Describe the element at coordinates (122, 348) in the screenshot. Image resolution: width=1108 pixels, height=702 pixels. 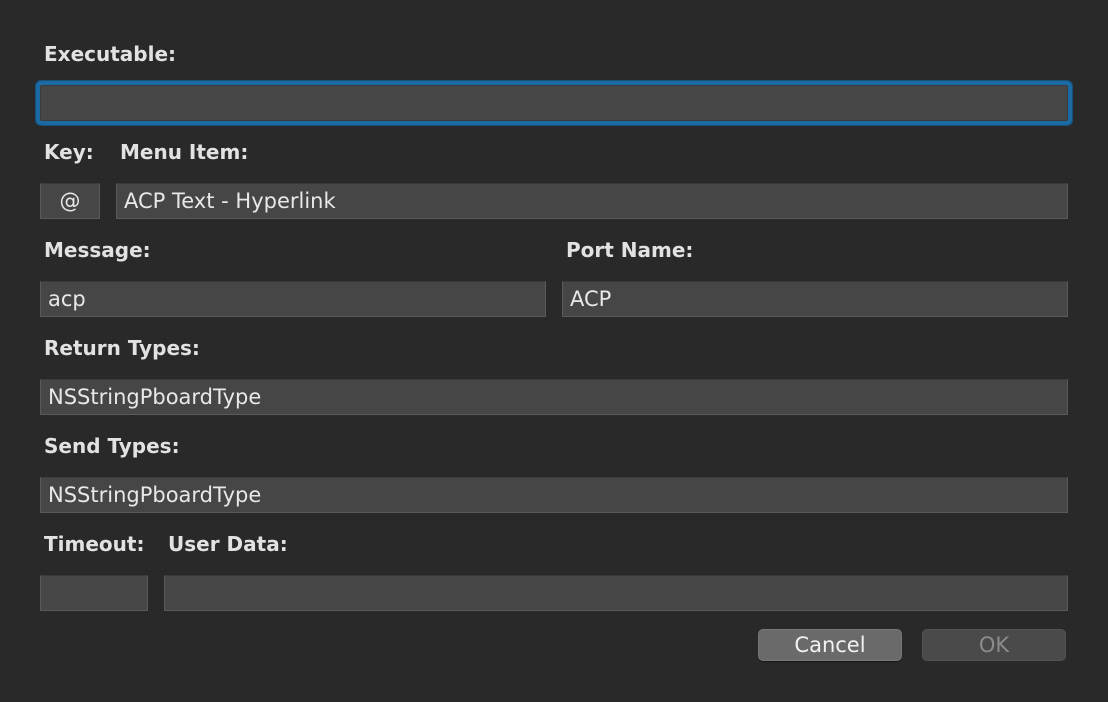
I see `return-types-label: Return Types:` at that location.